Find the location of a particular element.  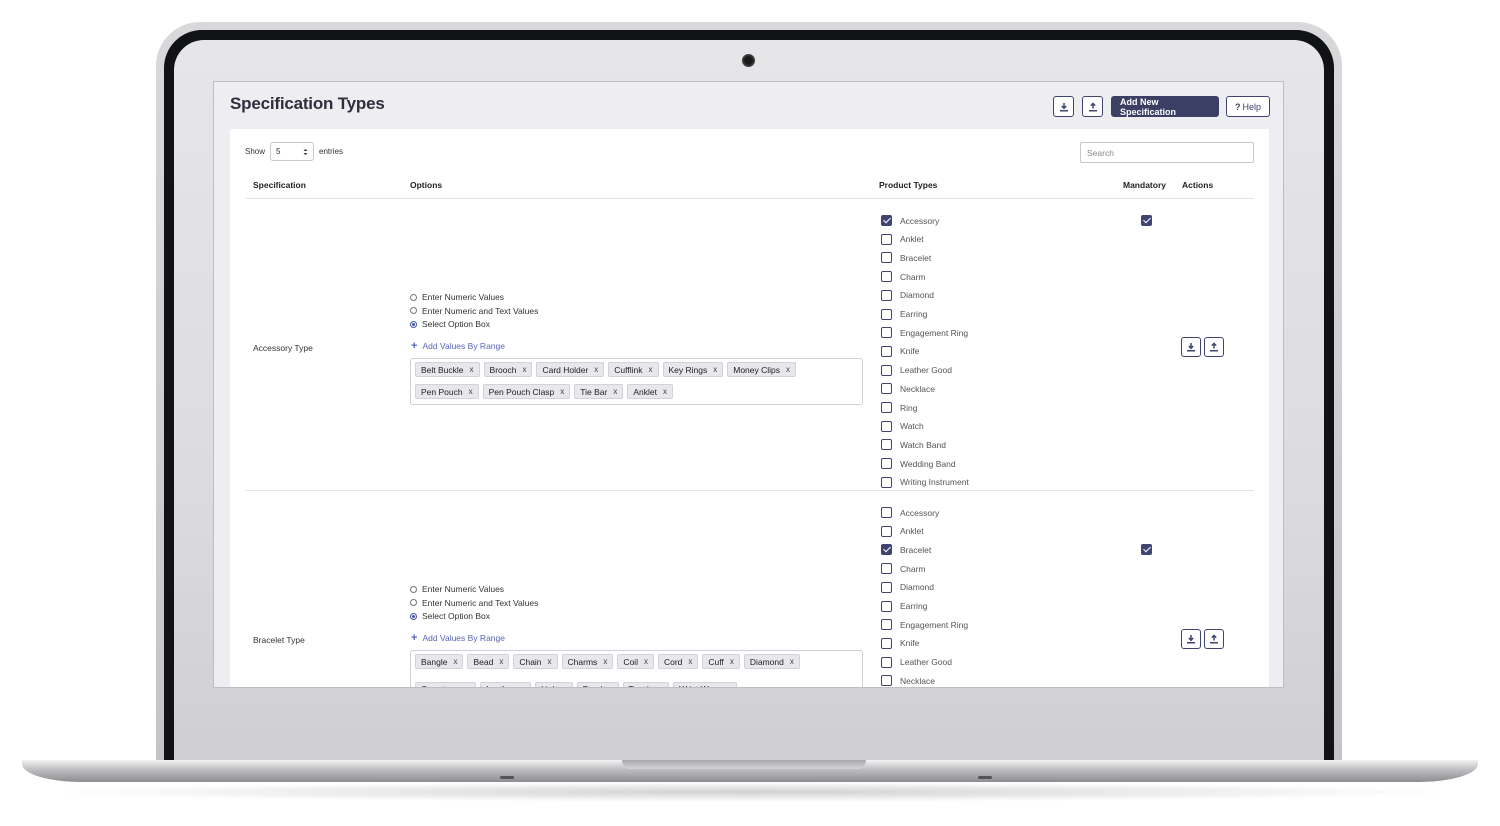

product-type-checkbox: Watch Band is located at coordinates (913, 445).